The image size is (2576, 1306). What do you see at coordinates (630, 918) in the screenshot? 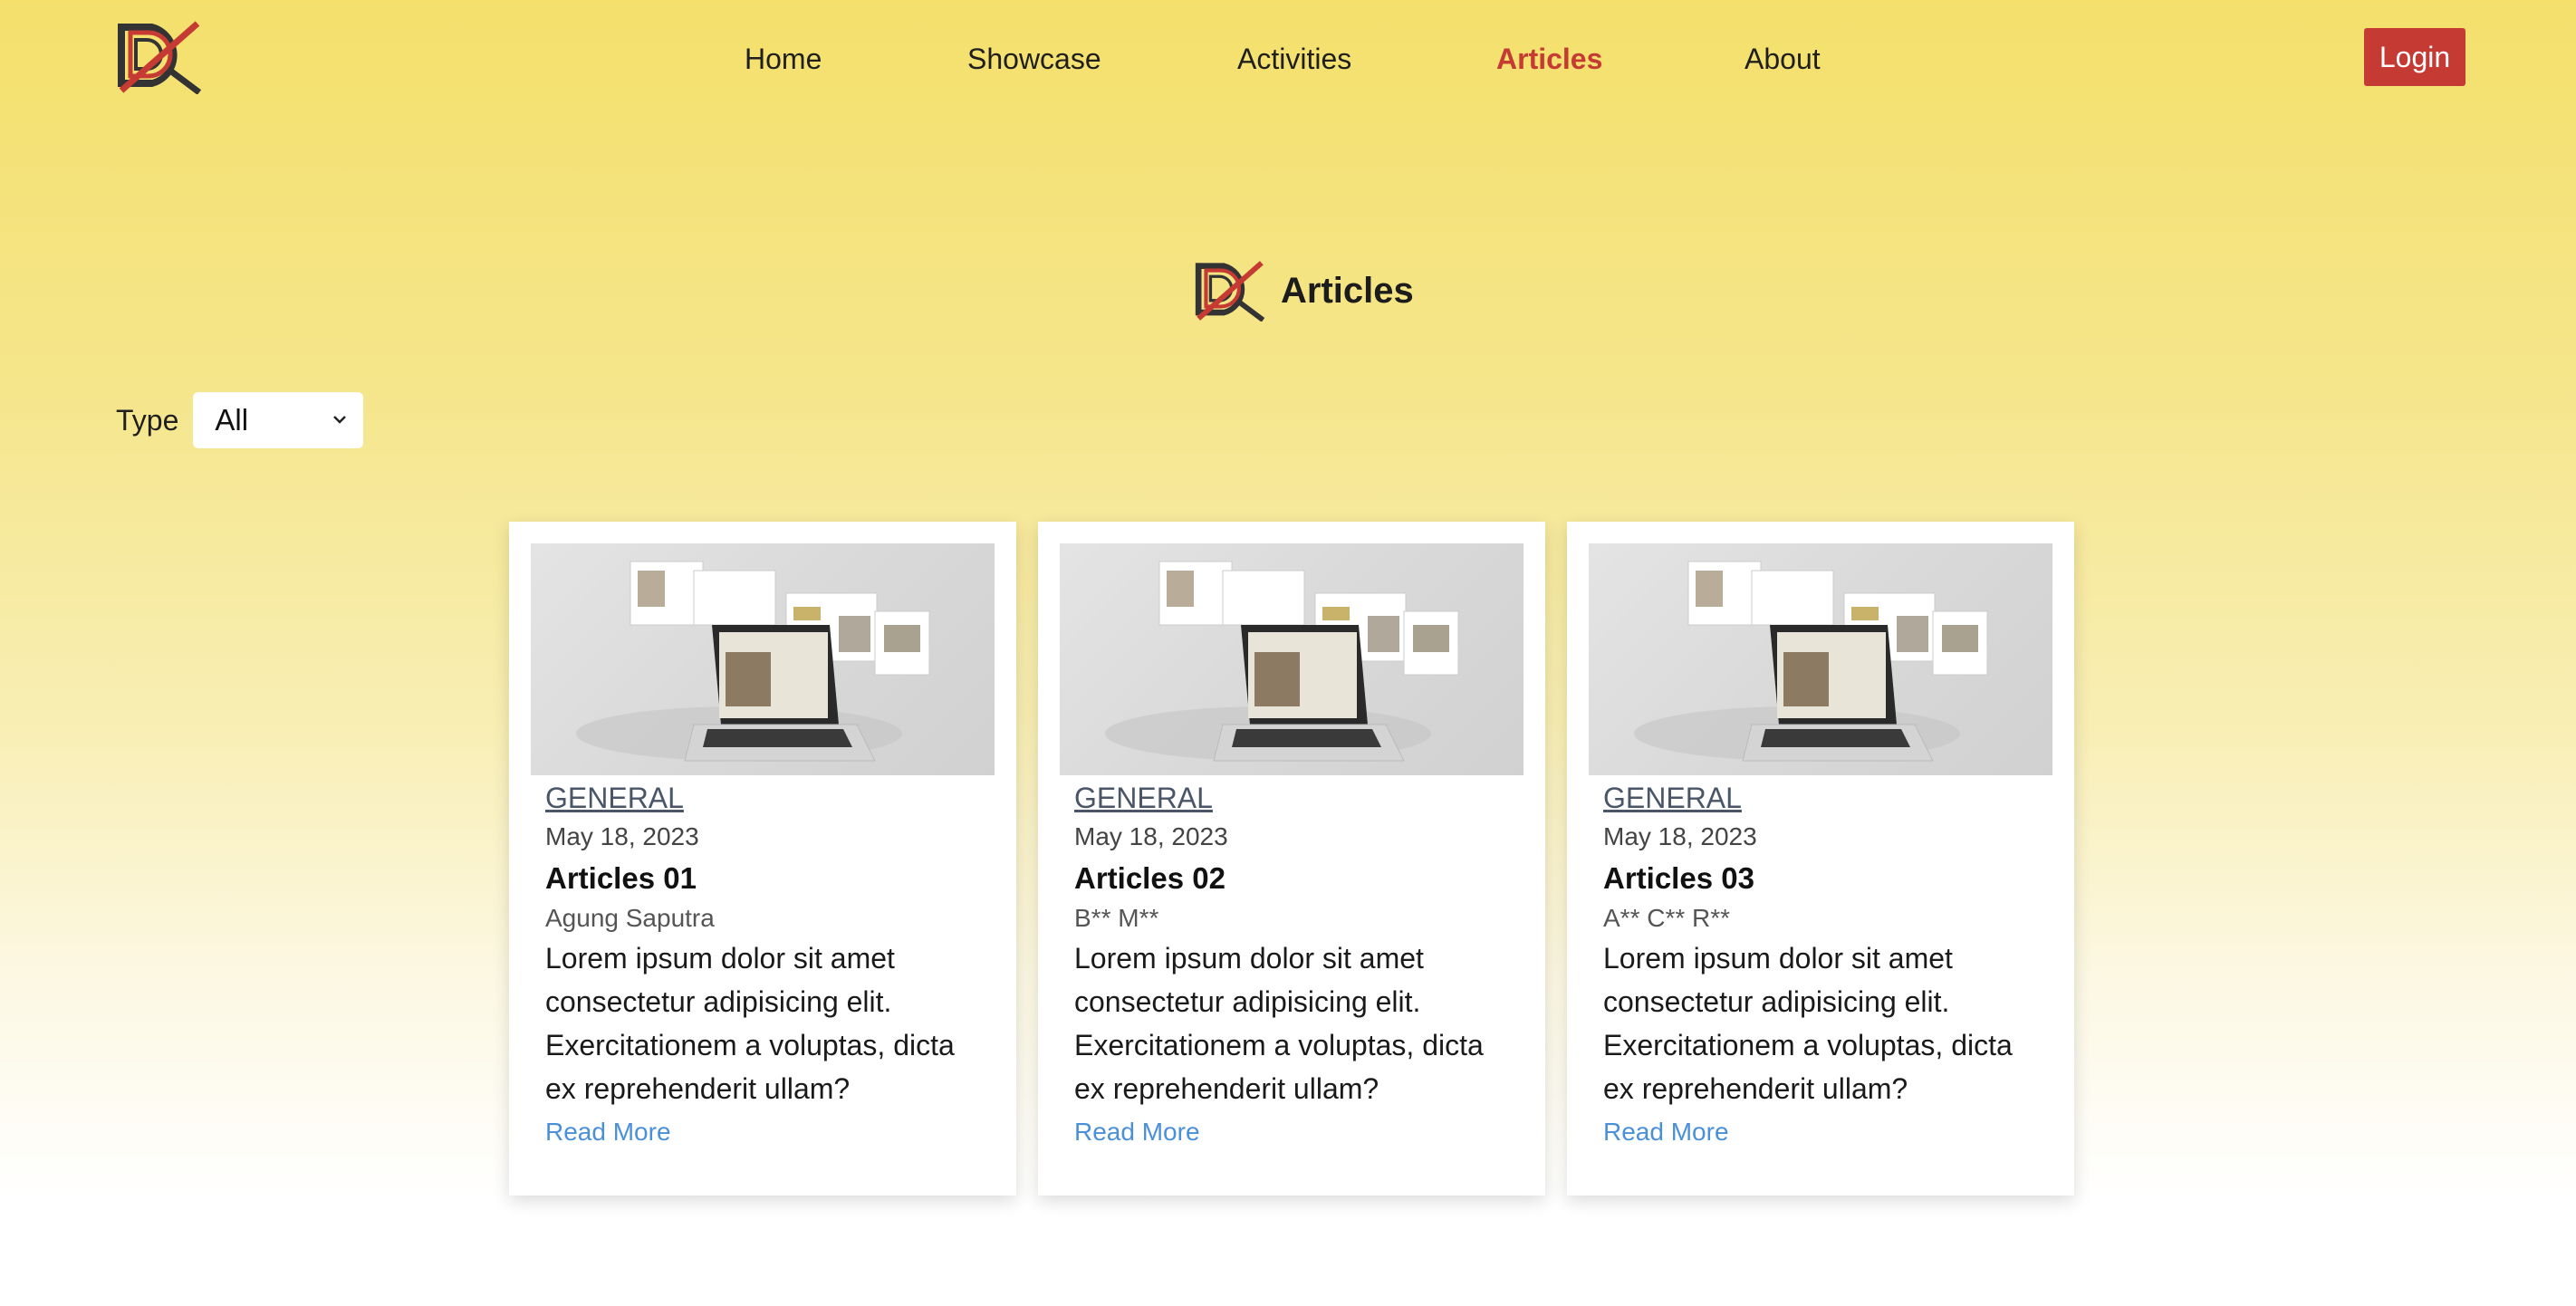
I see `article-author: Agung Saputra` at bounding box center [630, 918].